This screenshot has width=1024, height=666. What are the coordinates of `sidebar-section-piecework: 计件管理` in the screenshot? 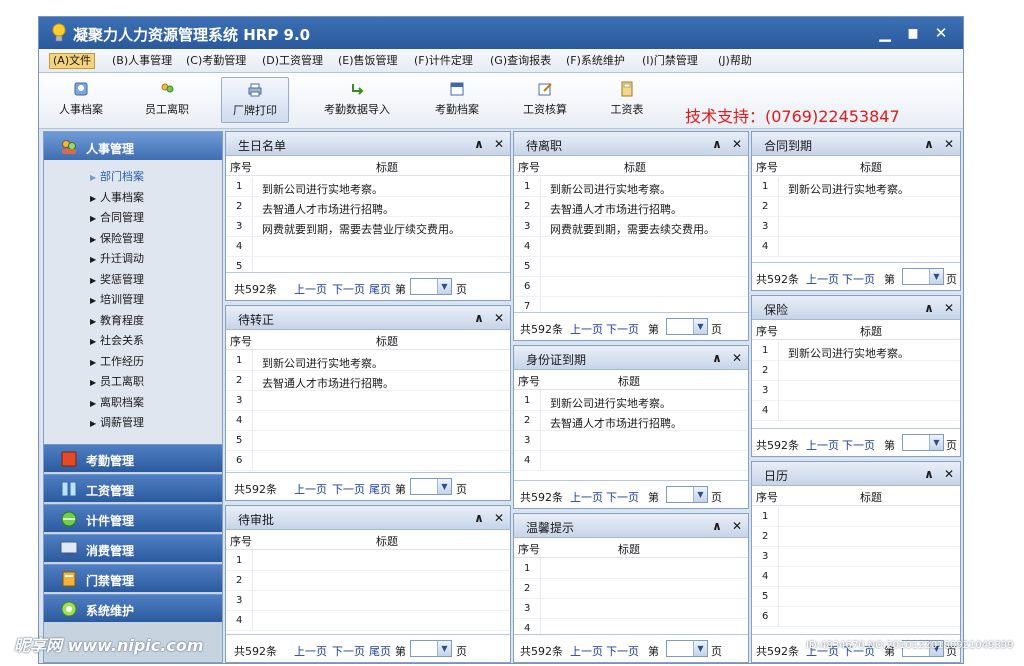 It's located at (133, 518).